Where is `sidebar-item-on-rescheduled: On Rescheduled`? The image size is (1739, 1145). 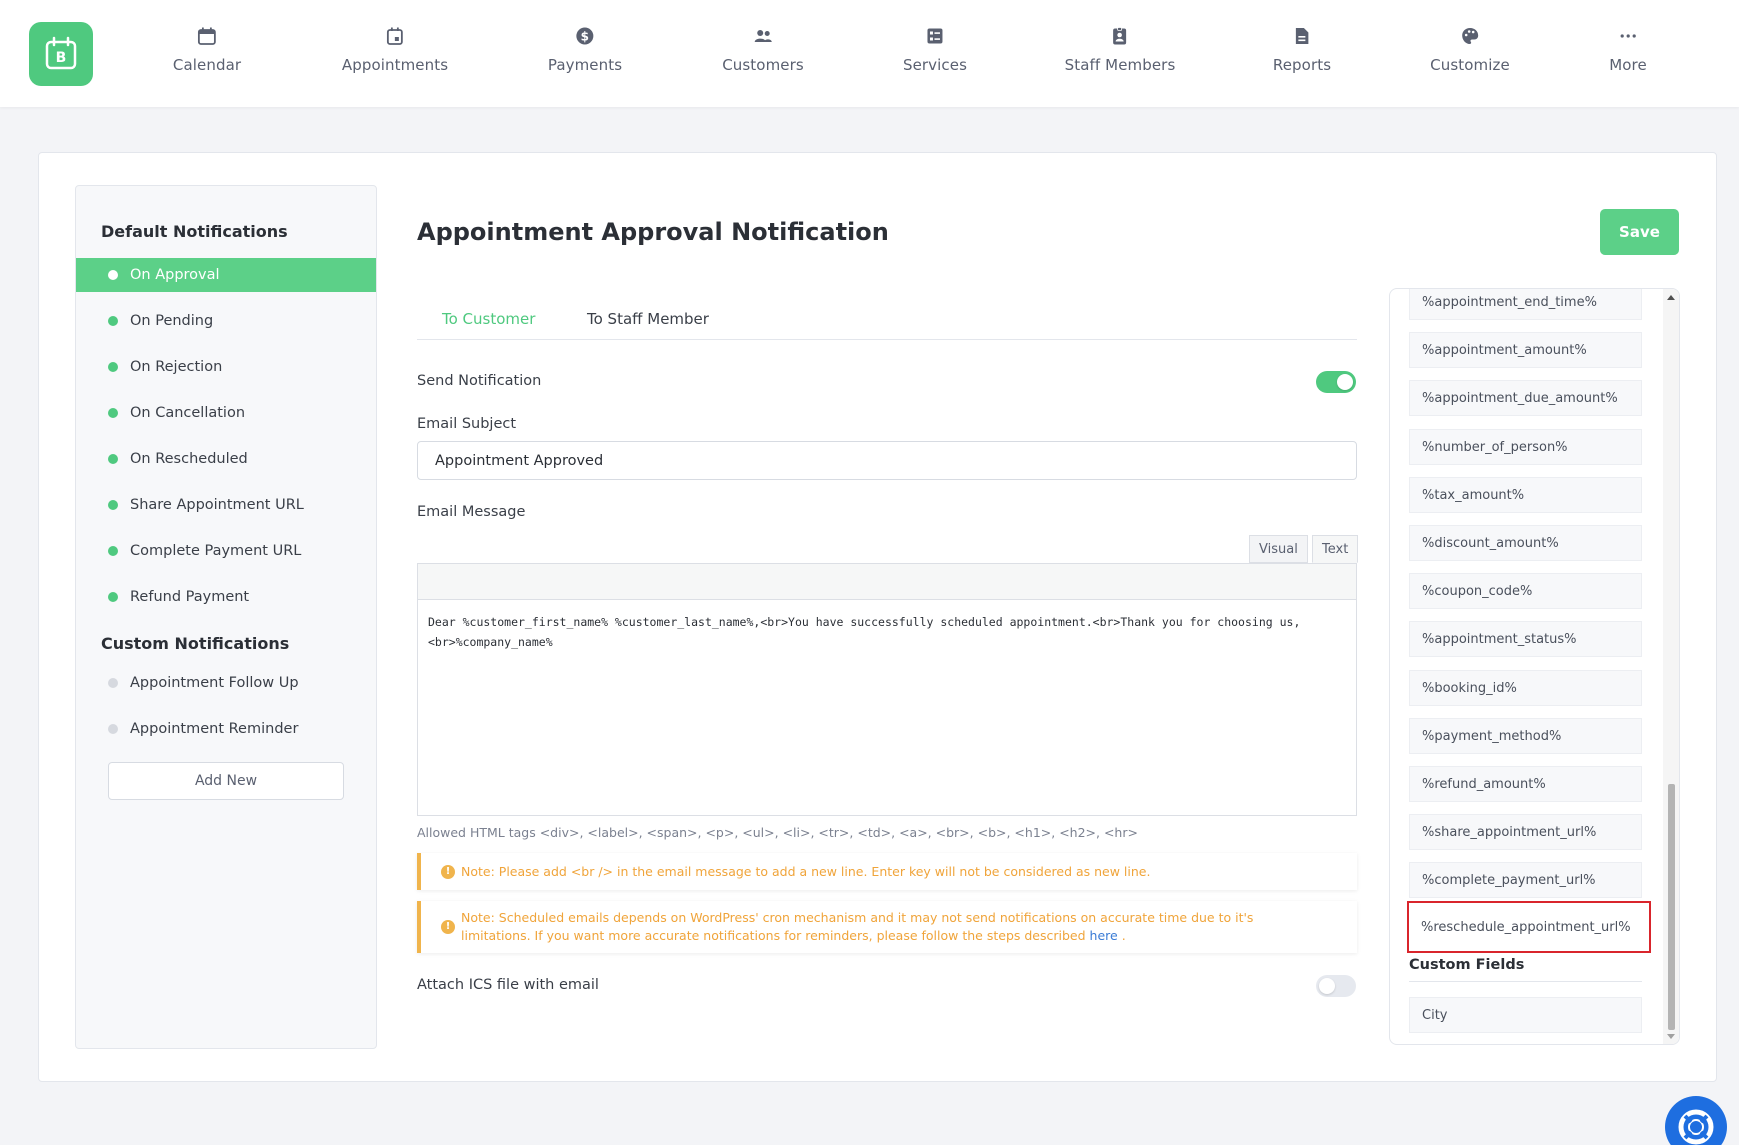
sidebar-item-on-rescheduled: On Rescheduled is located at coordinates (226, 459).